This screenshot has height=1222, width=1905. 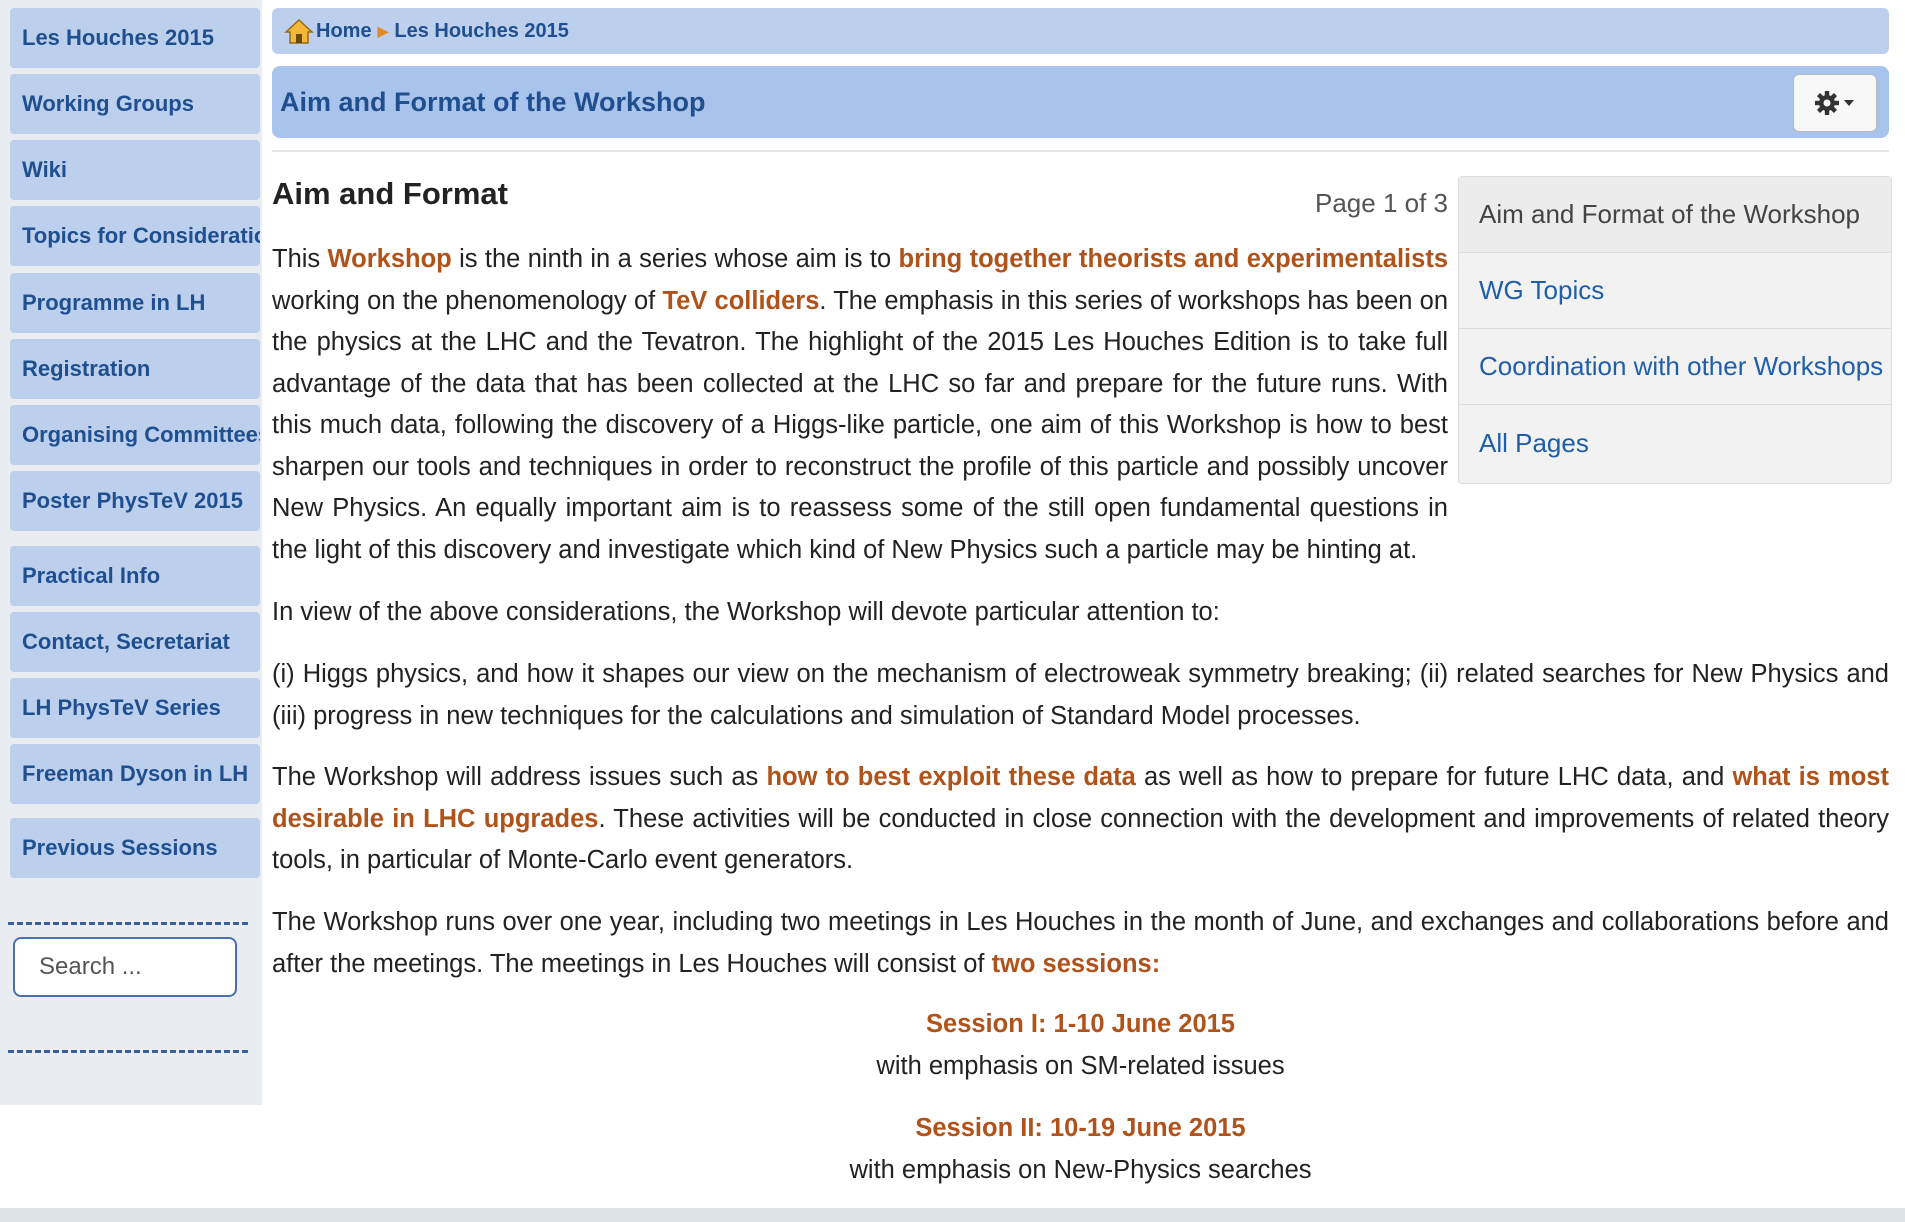 What do you see at coordinates (741, 300) in the screenshot?
I see `highlight-text: TeV colliders` at bounding box center [741, 300].